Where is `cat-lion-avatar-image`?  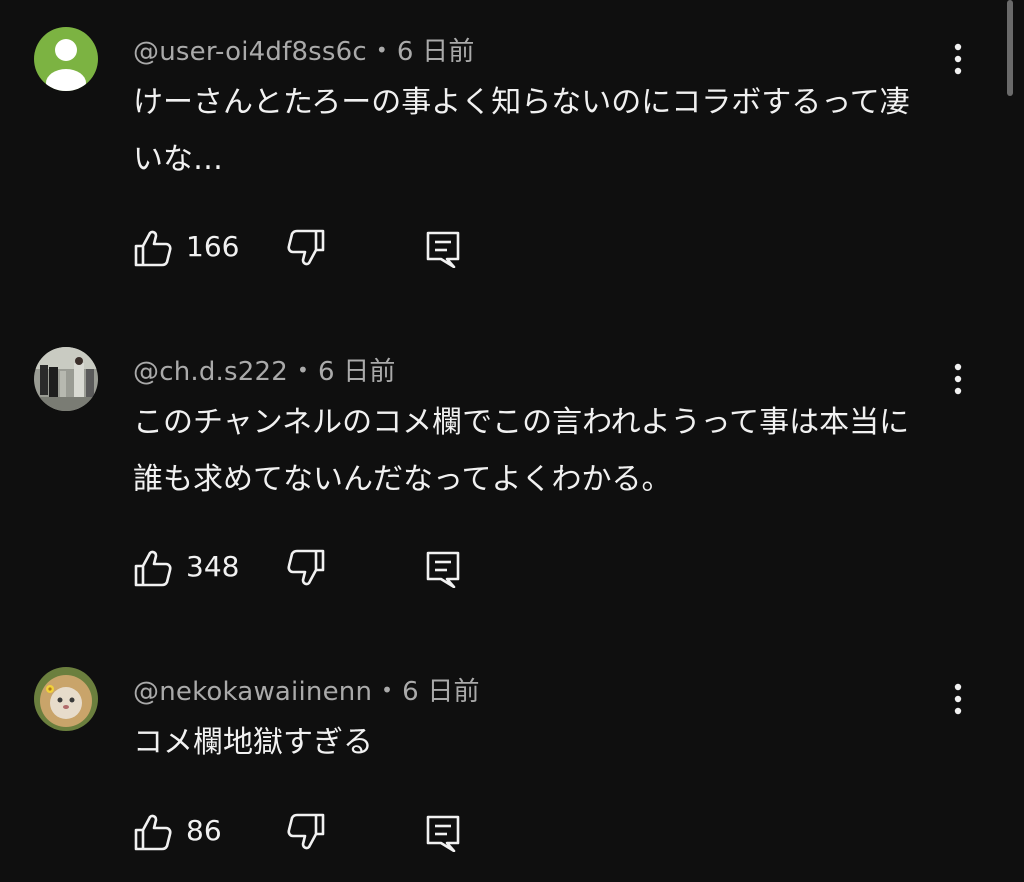
cat-lion-avatar-image is located at coordinates (66, 699).